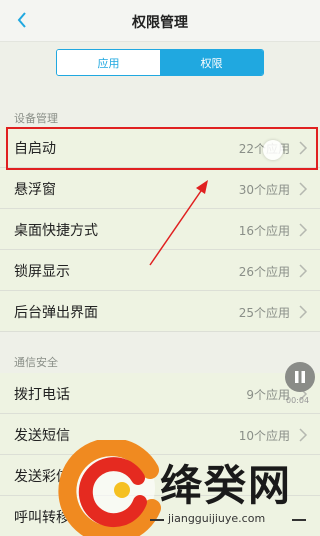 This screenshot has width=320, height=536. I want to click on list-item-floating-window: 悬浮窗 30个应用, so click(160, 188).